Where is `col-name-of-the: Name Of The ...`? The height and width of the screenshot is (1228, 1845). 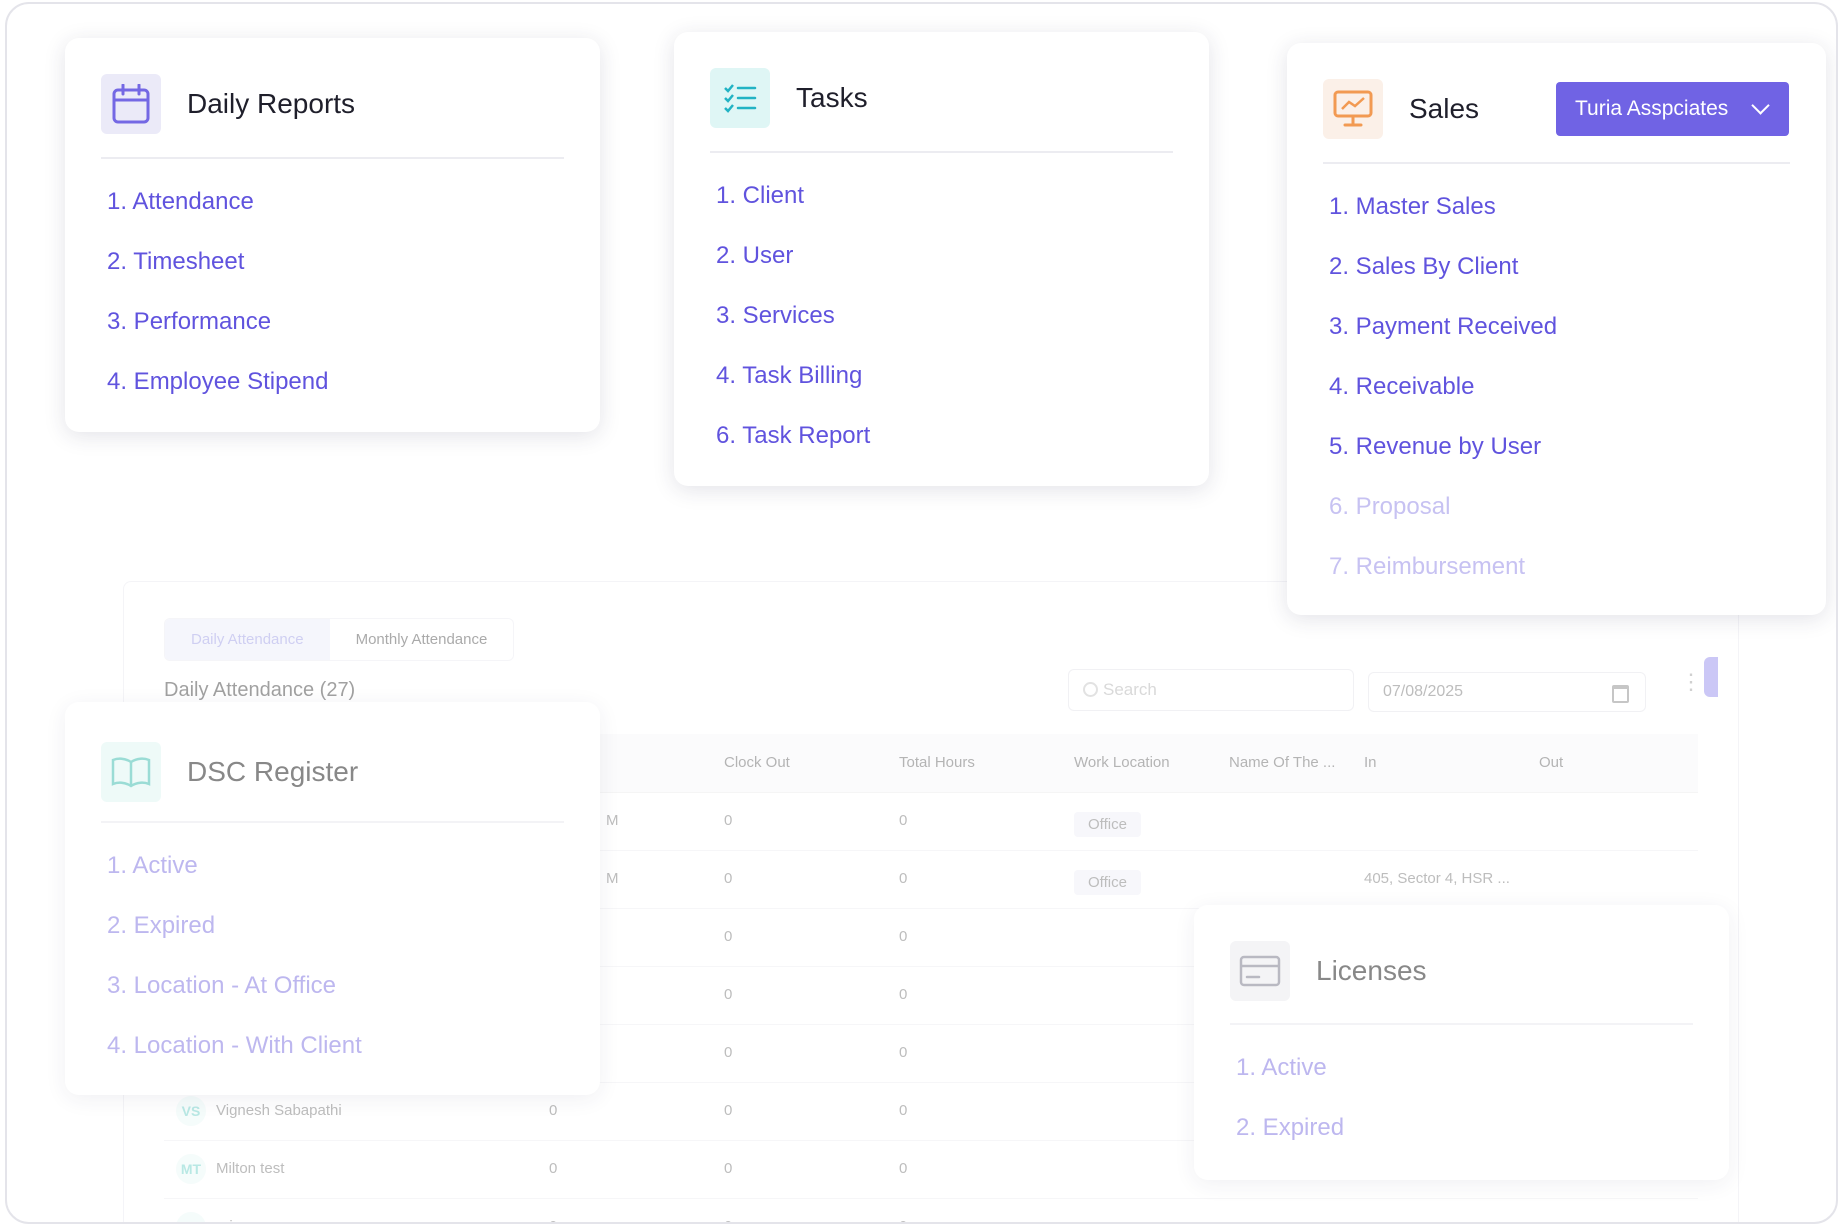 col-name-of-the: Name Of The ... is located at coordinates (1282, 762).